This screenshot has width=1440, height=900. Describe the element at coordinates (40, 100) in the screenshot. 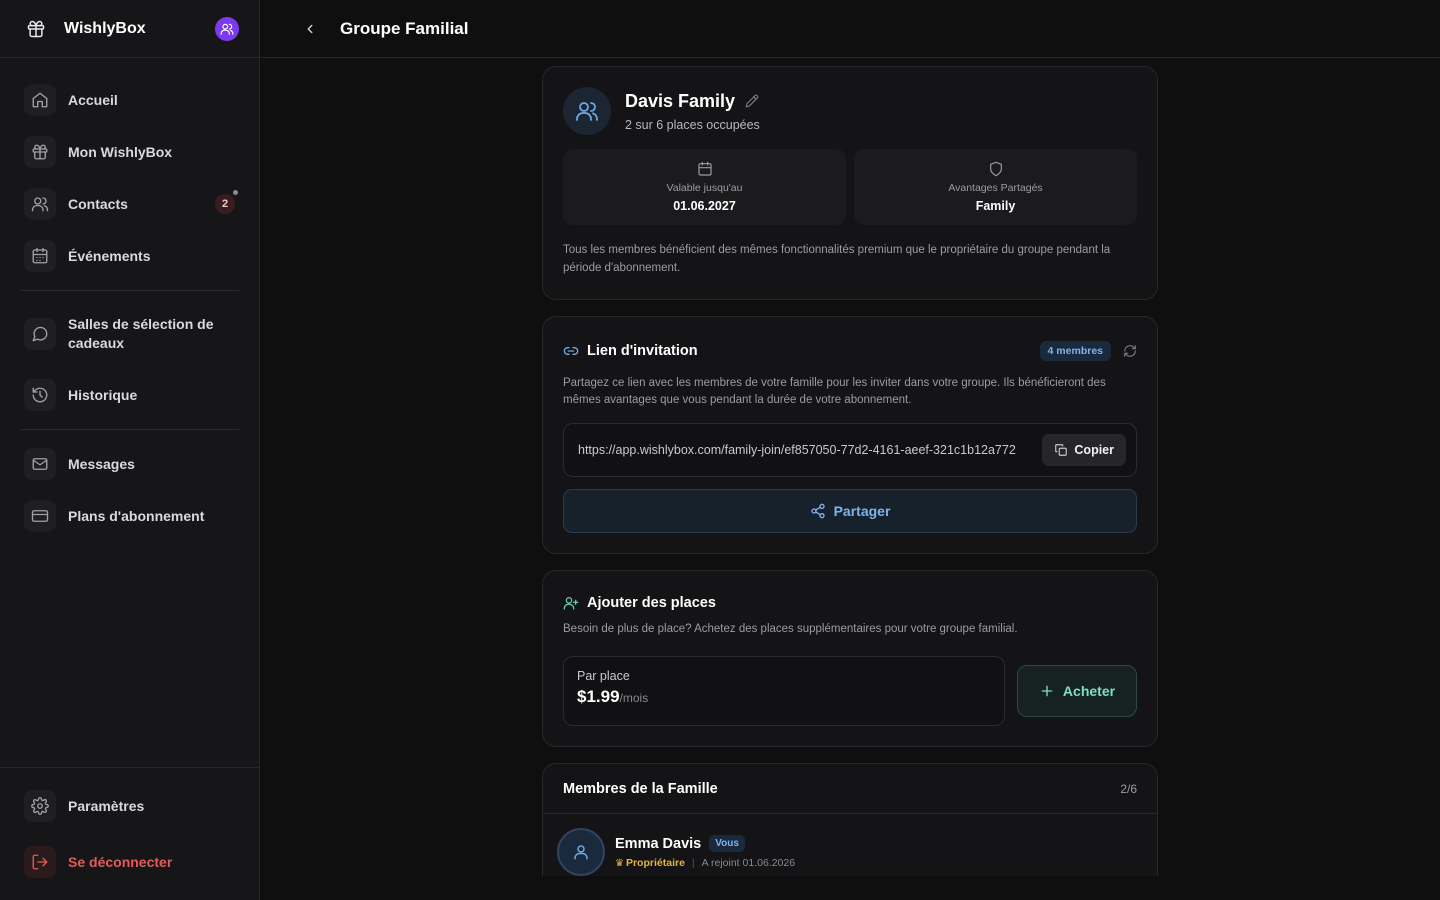

I see `home-icon` at that location.